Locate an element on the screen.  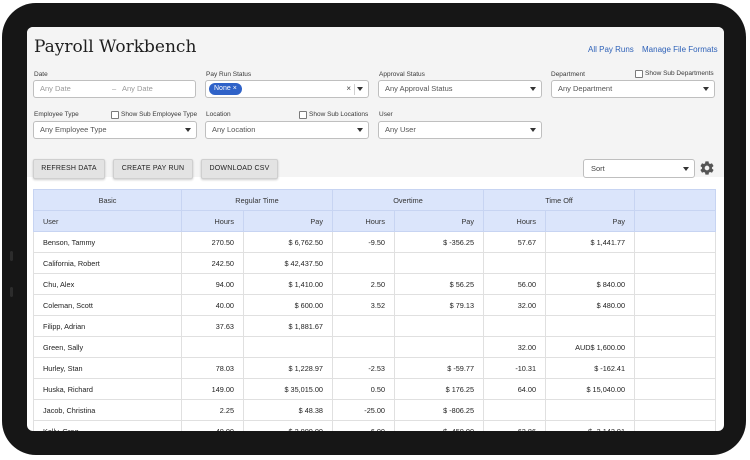
column-header-overtime-hours: Hours is located at coordinates (363, 221).